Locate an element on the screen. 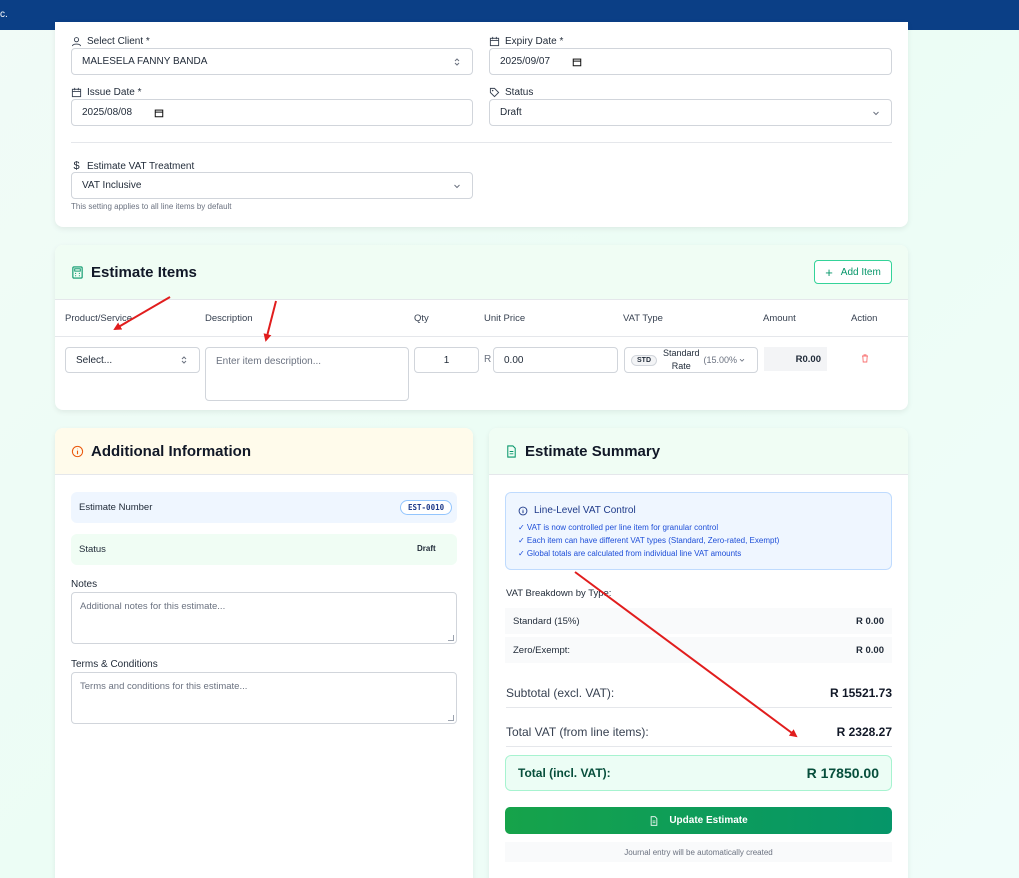 This screenshot has height=878, width=1019. dollar-icon: $ is located at coordinates (76, 166).